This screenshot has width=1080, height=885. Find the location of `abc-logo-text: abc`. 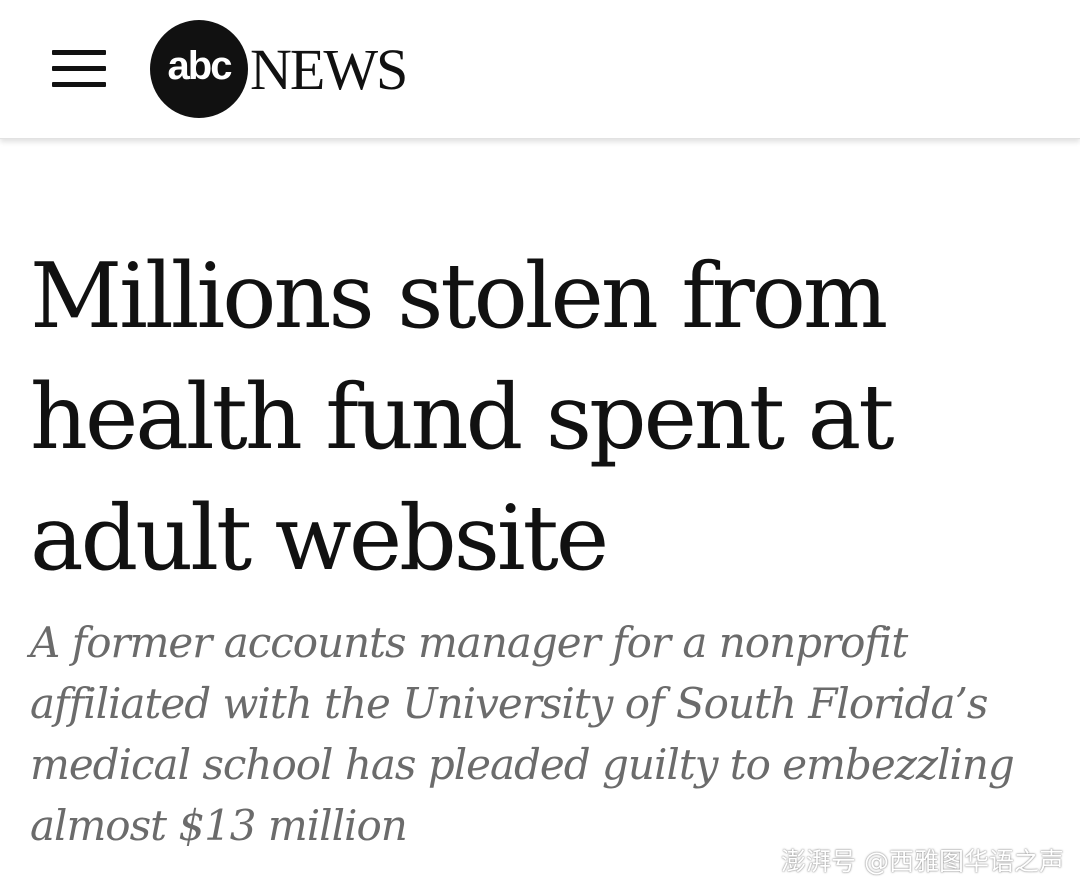

abc-logo-text: abc is located at coordinates (200, 66).